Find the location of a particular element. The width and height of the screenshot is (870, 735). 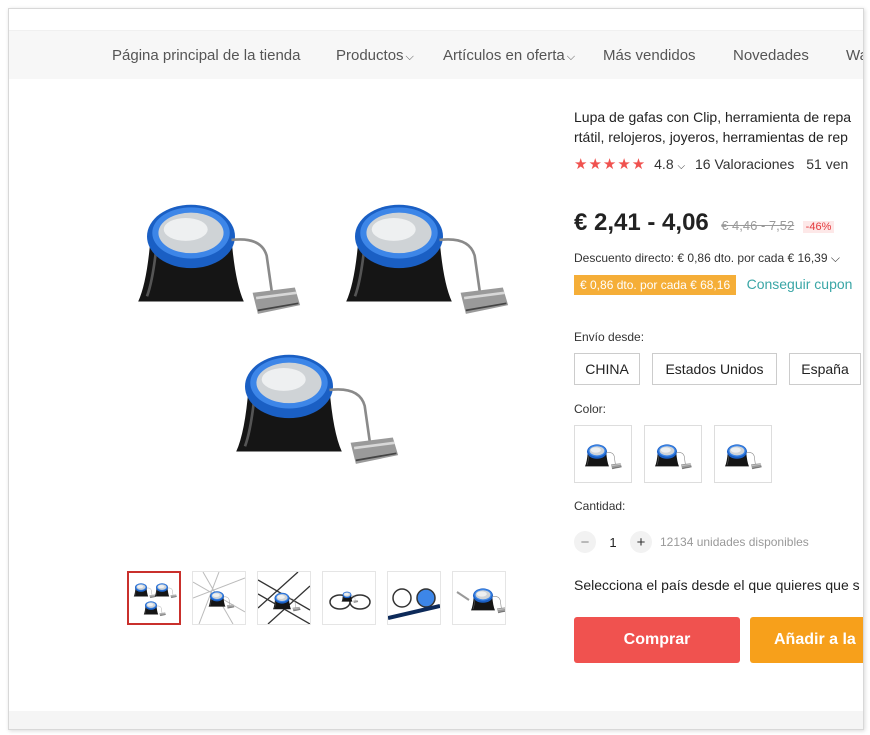

price-row: € 2,41 - 4,06 € 4,46 - 7,52 -46% is located at coordinates (704, 223).